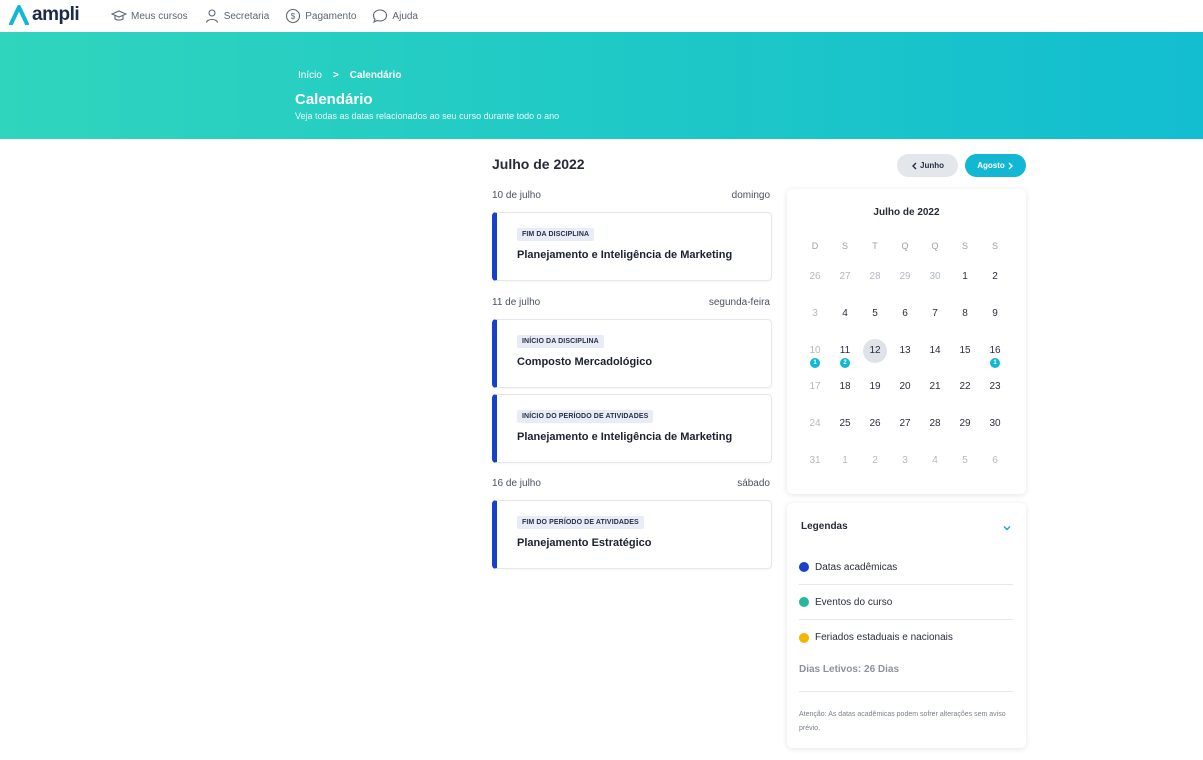 This screenshot has height=760, width=1203. Describe the element at coordinates (845, 424) in the screenshot. I see `calendar-day: 25` at that location.